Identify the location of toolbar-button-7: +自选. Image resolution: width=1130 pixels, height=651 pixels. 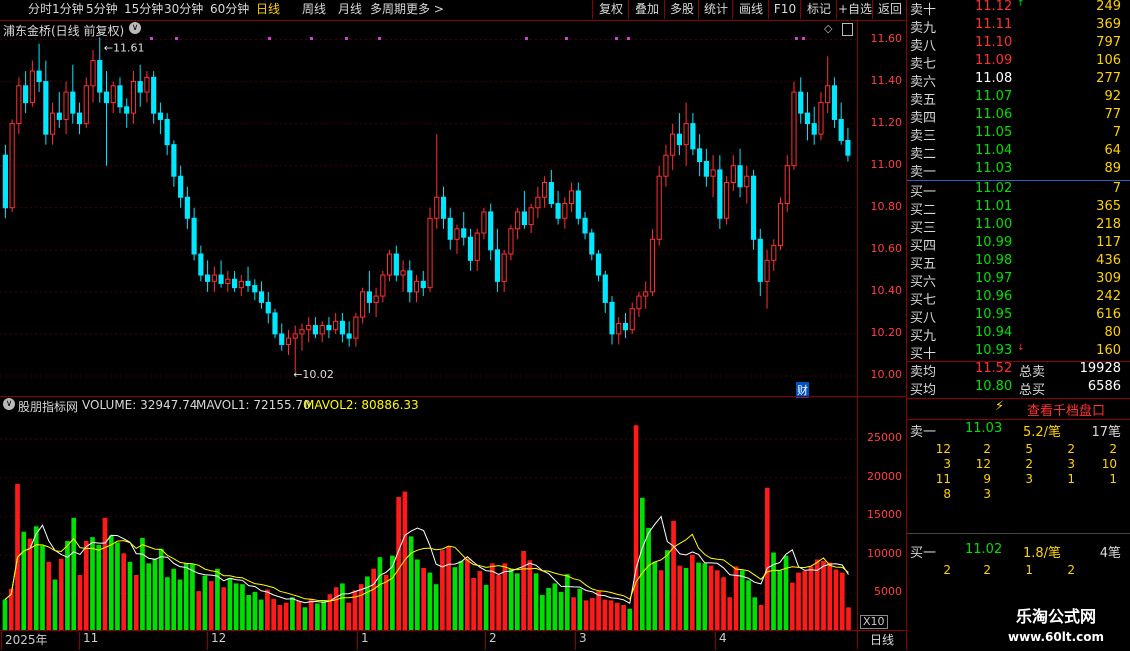
(854, 9).